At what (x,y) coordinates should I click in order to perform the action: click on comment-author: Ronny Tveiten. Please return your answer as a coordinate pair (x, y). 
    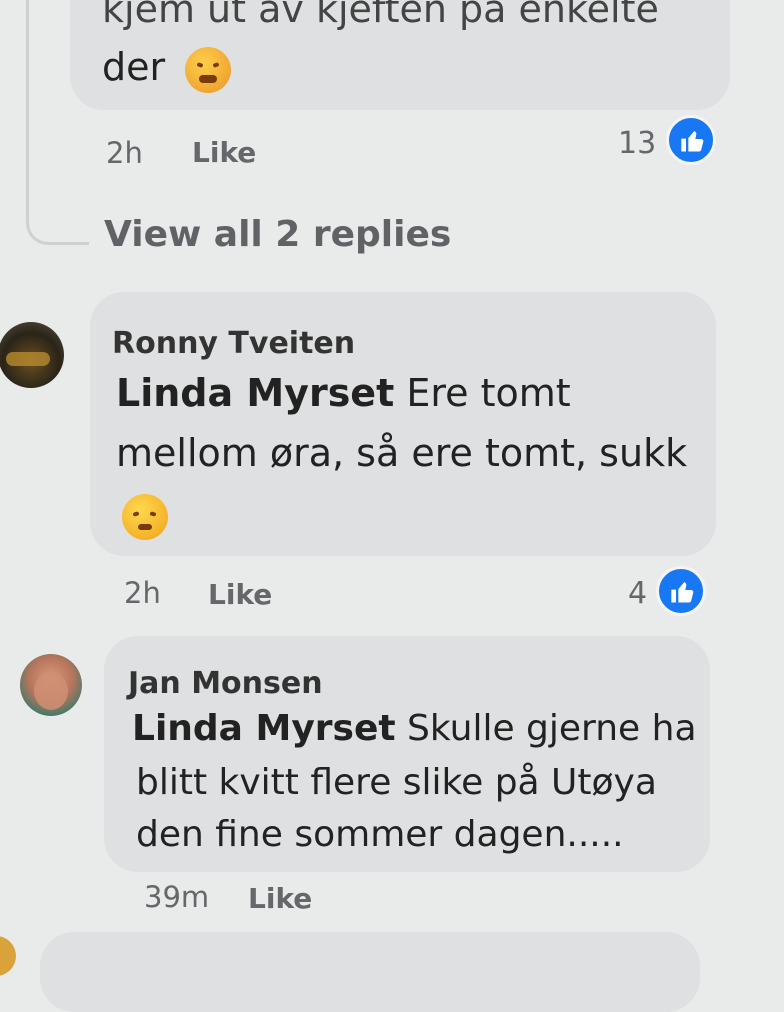
    Looking at the image, I should click on (233, 343).